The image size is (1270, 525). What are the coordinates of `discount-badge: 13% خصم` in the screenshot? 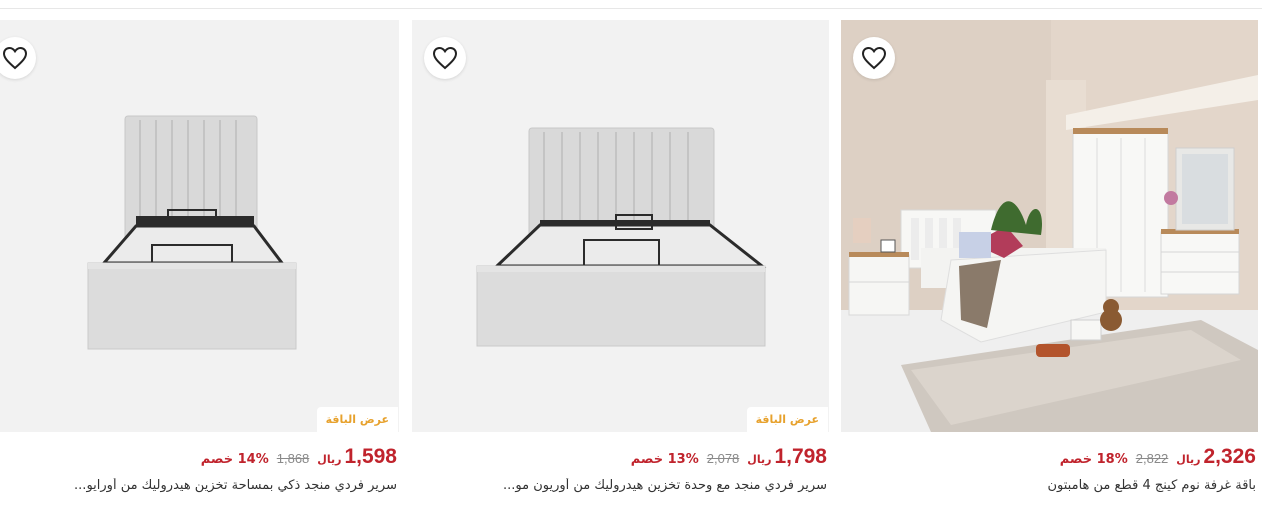 It's located at (664, 459).